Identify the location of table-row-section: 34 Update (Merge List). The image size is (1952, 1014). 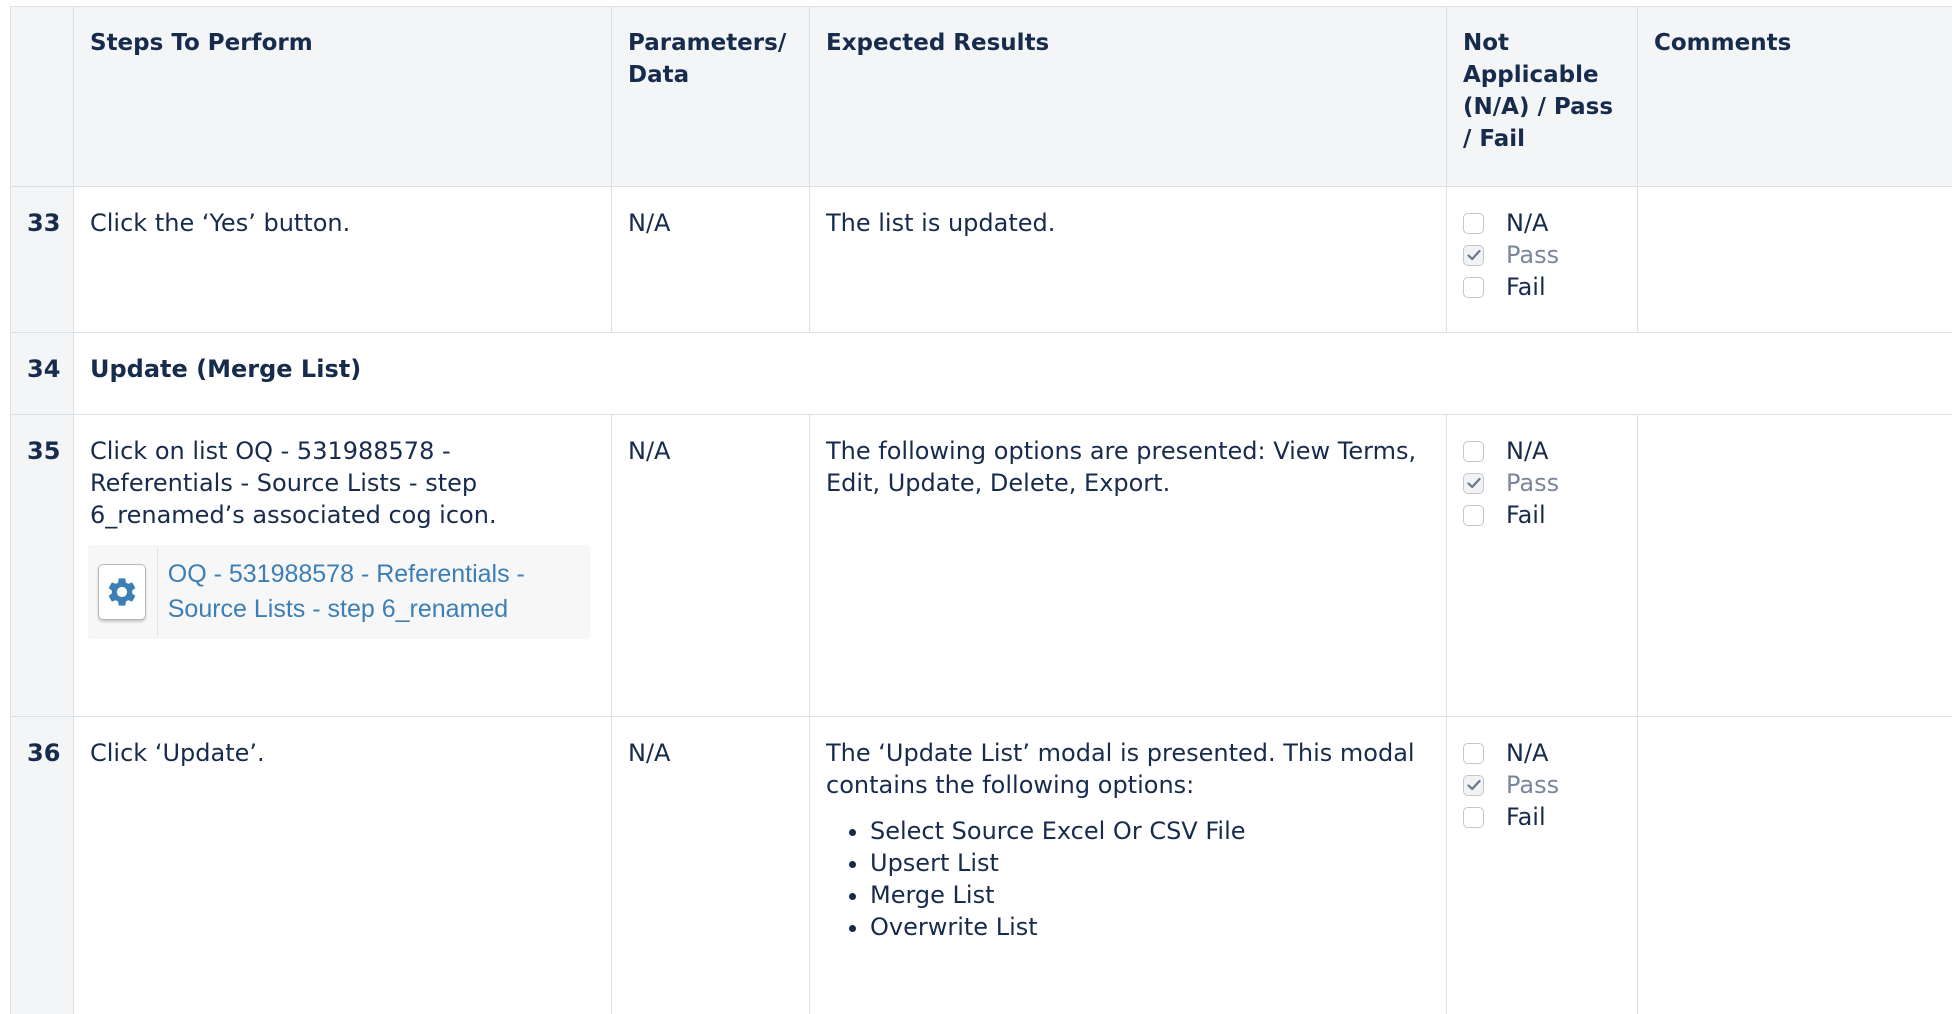
(981, 373).